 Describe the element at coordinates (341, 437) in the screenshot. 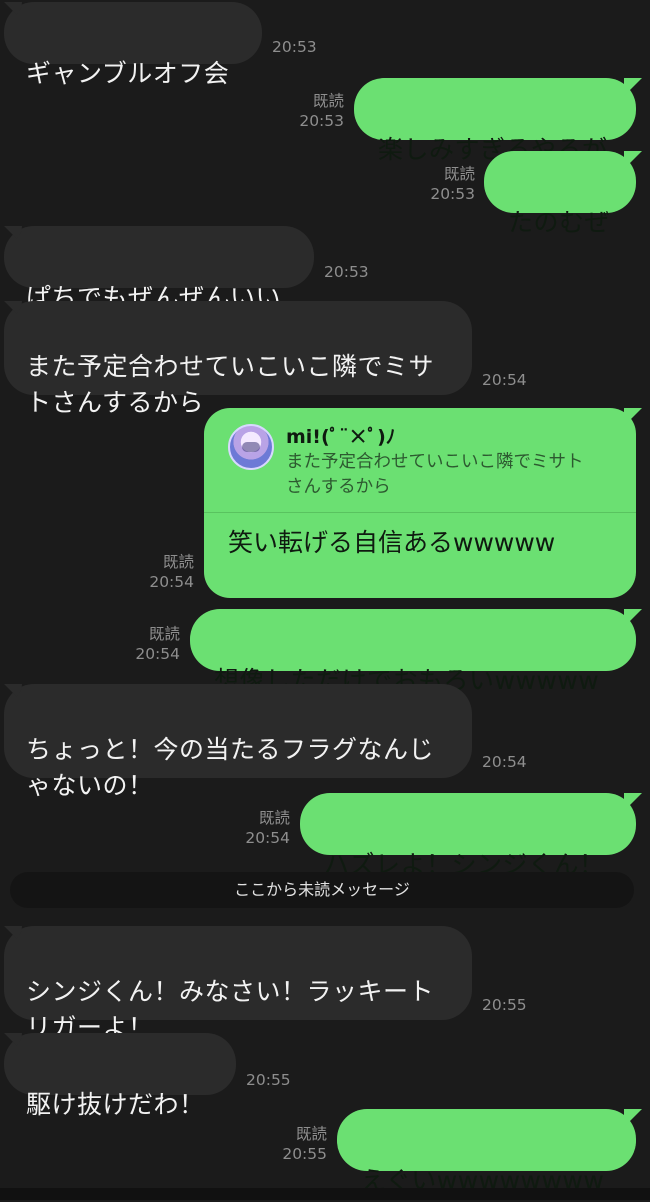

I see `quoted-sender-name: mi!(ﾟ¨×ﾟ)ﾉ` at that location.